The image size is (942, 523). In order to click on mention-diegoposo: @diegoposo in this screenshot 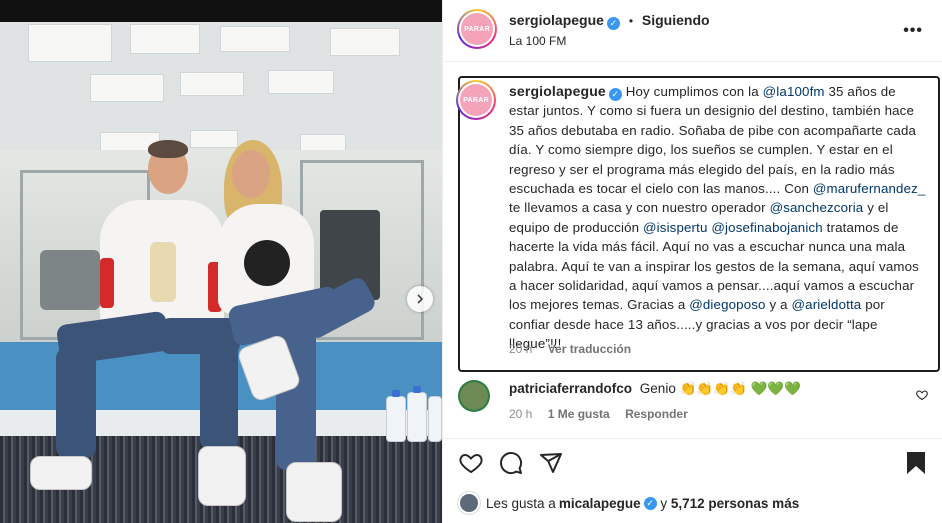, I will do `click(727, 304)`.